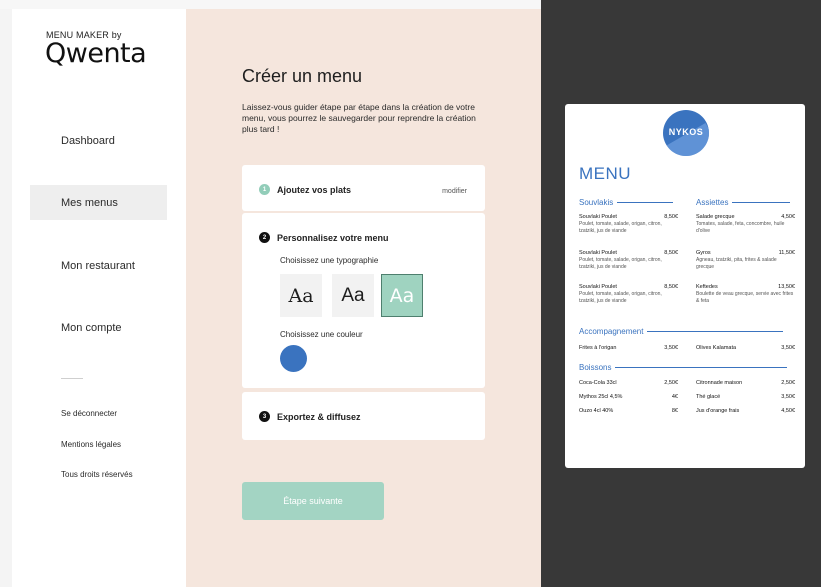 The width and height of the screenshot is (821, 587). What do you see at coordinates (313, 501) in the screenshot?
I see `next-step-button: Étape suivante` at bounding box center [313, 501].